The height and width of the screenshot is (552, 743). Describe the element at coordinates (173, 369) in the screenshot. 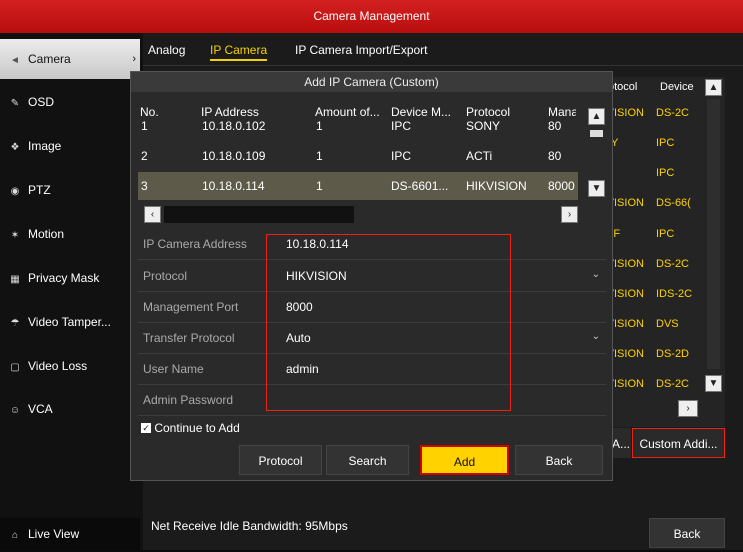

I see `field-label: User Name` at that location.